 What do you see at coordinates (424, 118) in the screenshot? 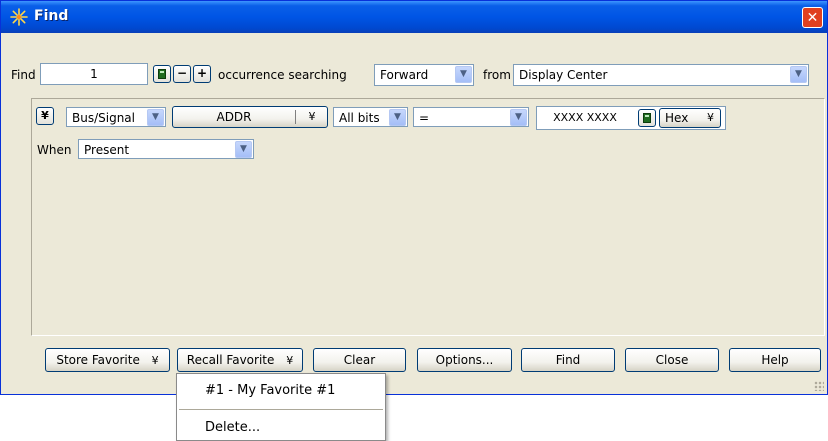
I see `operator-value: =` at bounding box center [424, 118].